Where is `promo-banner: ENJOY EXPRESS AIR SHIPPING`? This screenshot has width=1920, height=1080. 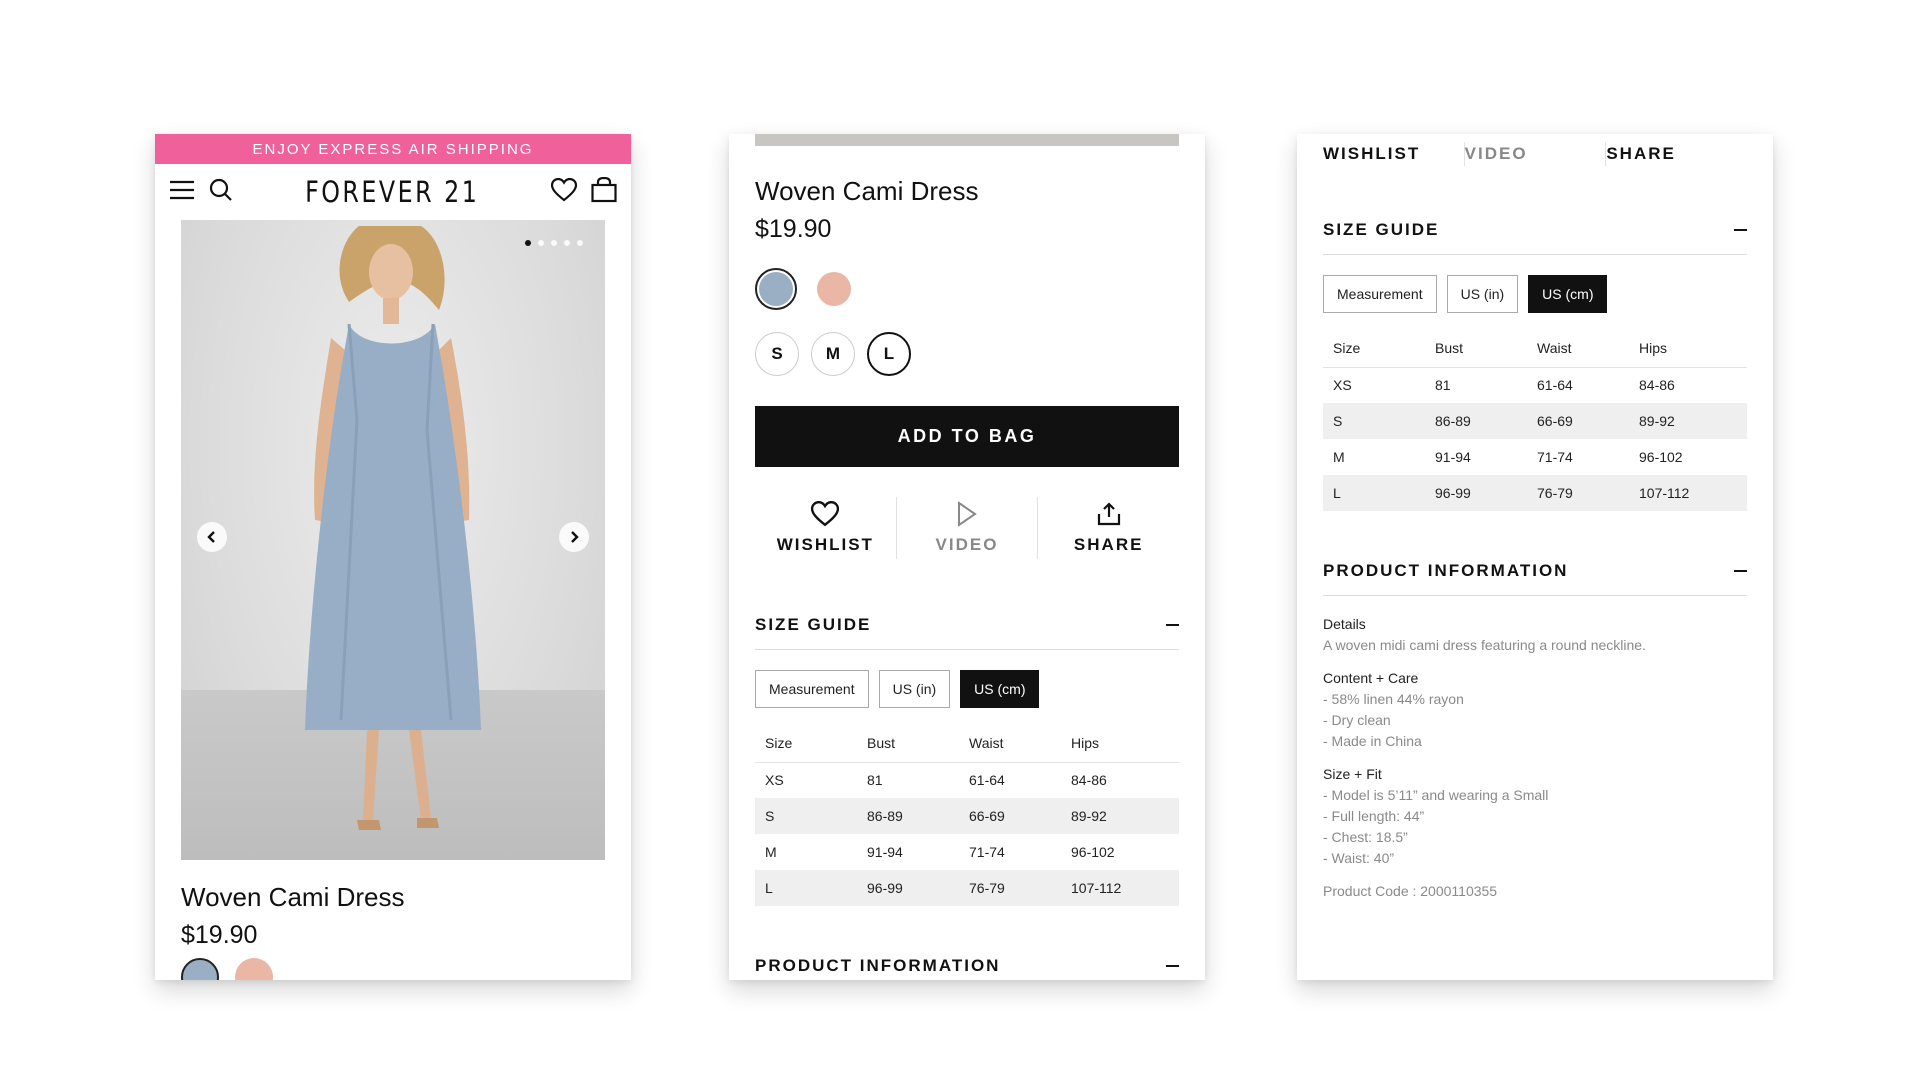 promo-banner: ENJOY EXPRESS AIR SHIPPING is located at coordinates (393, 149).